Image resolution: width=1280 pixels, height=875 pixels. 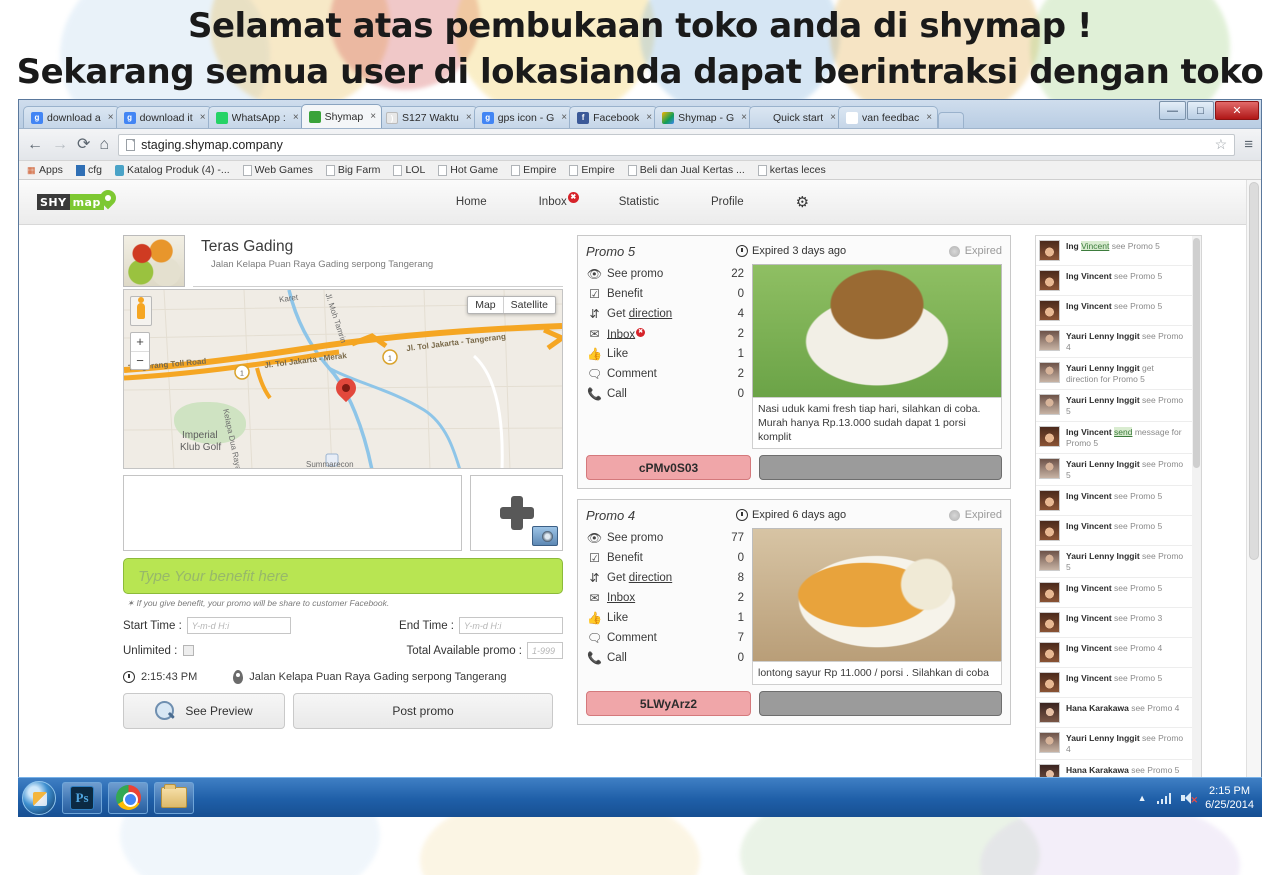 What do you see at coordinates (292, 513) in the screenshot?
I see `promo-photo-preview` at bounding box center [292, 513].